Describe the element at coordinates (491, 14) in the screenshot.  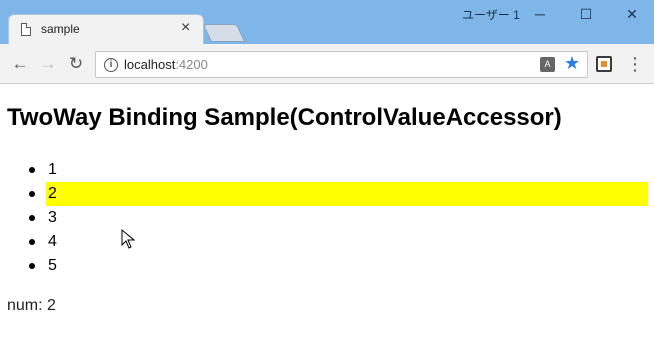
I see `profile-name: ユーザー 1` at that location.